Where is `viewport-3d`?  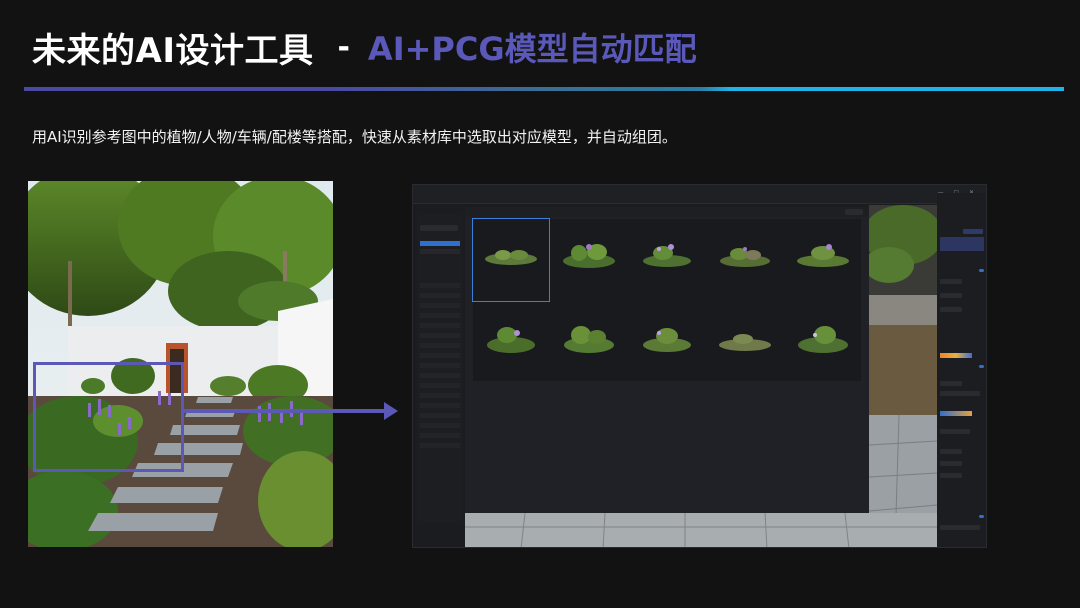
viewport-3d is located at coordinates (903, 376).